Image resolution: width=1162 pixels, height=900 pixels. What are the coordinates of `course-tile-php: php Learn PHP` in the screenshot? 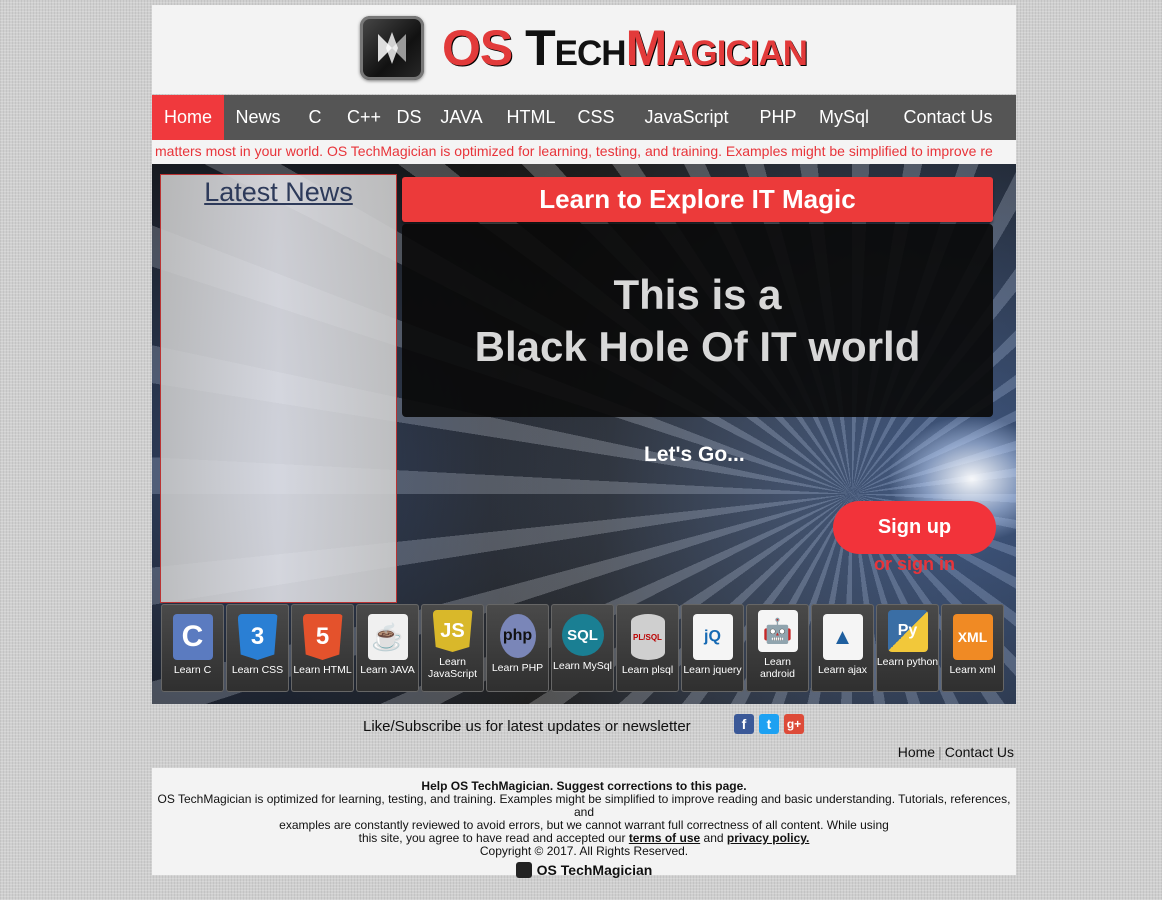 It's located at (517, 648).